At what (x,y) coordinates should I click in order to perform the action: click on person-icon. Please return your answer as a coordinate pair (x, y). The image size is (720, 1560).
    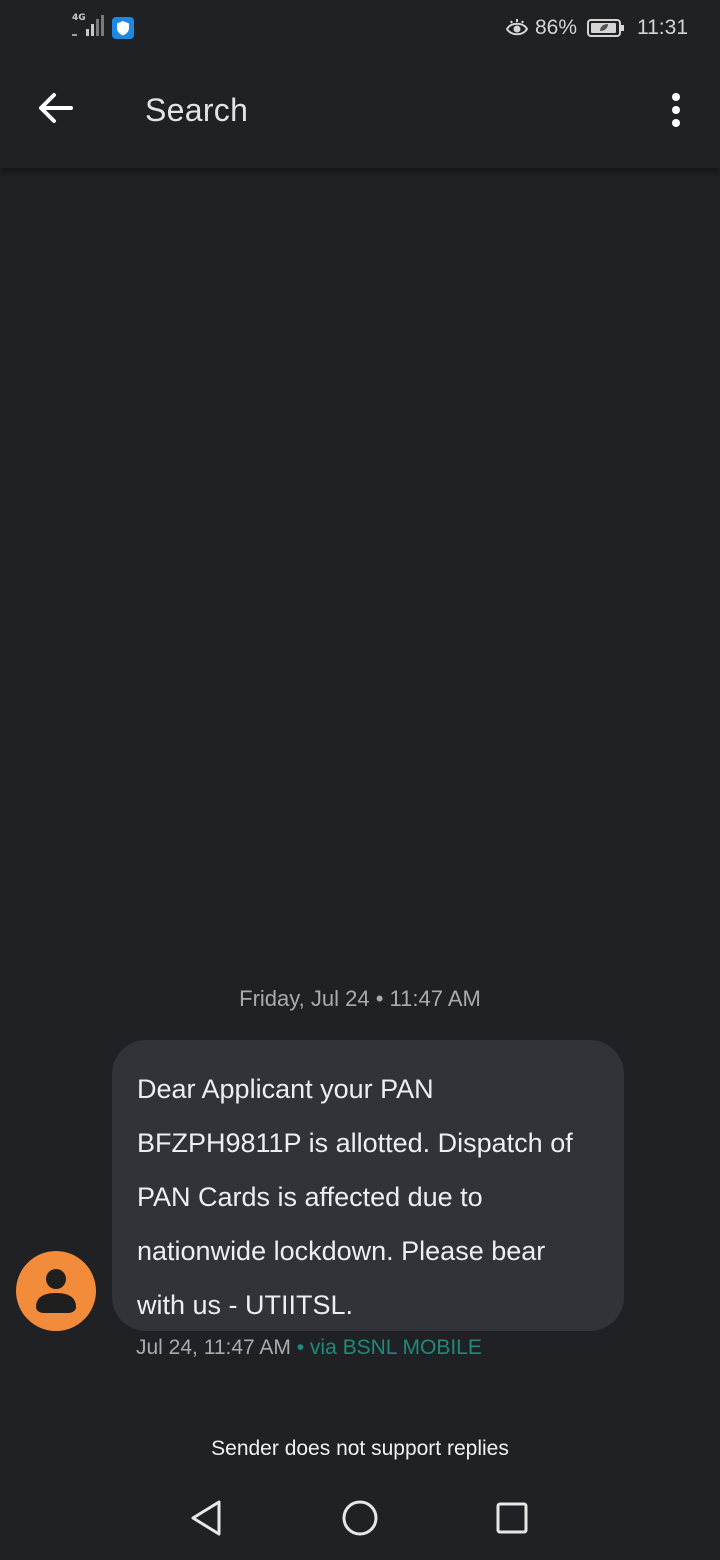
    Looking at the image, I should click on (56, 1291).